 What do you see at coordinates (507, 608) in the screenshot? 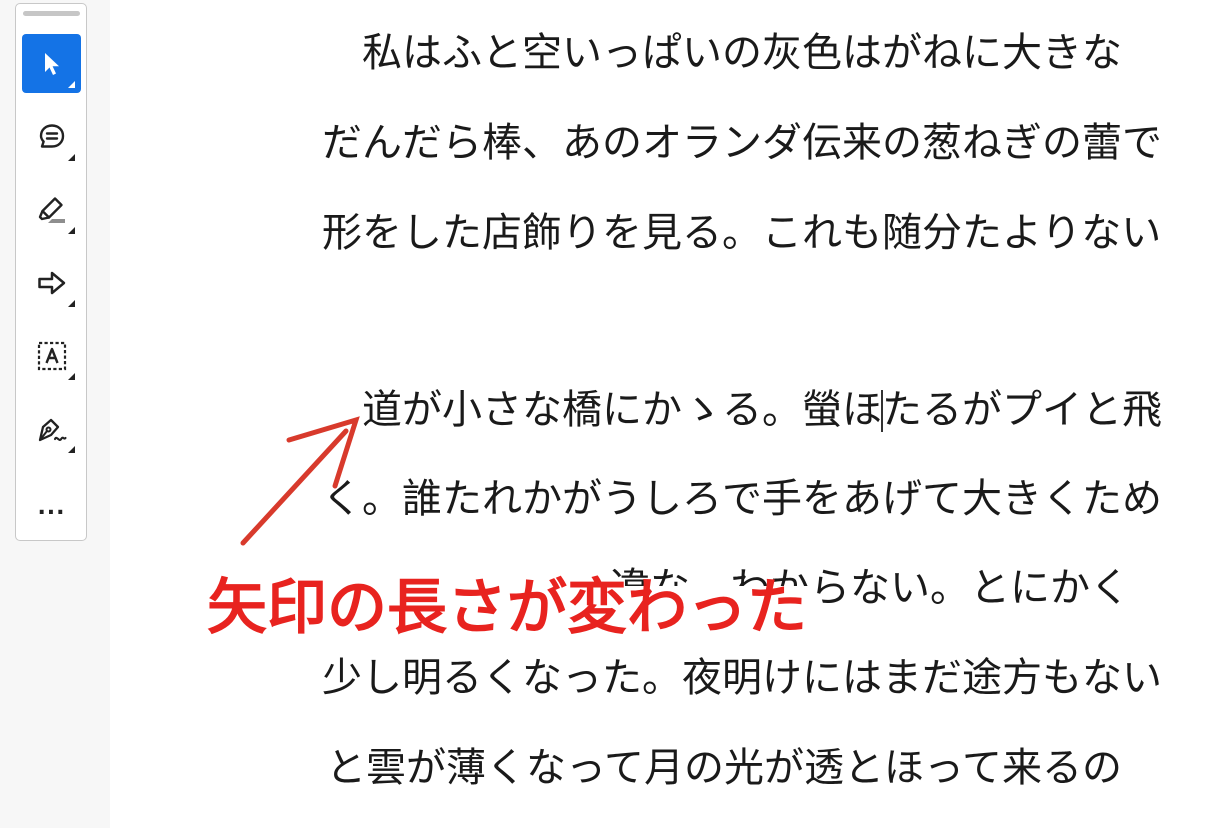
I see `red-annotation-label: 矢印の長さが変わった` at bounding box center [507, 608].